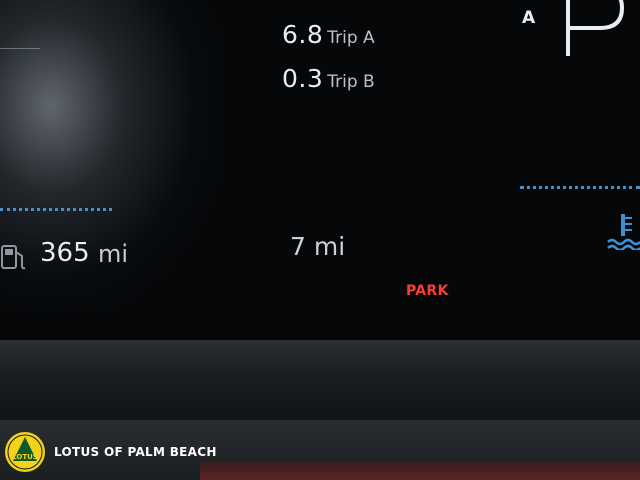 This screenshot has height=480, width=640. Describe the element at coordinates (351, 82) in the screenshot. I see `trip-b-label: Trip B` at that location.